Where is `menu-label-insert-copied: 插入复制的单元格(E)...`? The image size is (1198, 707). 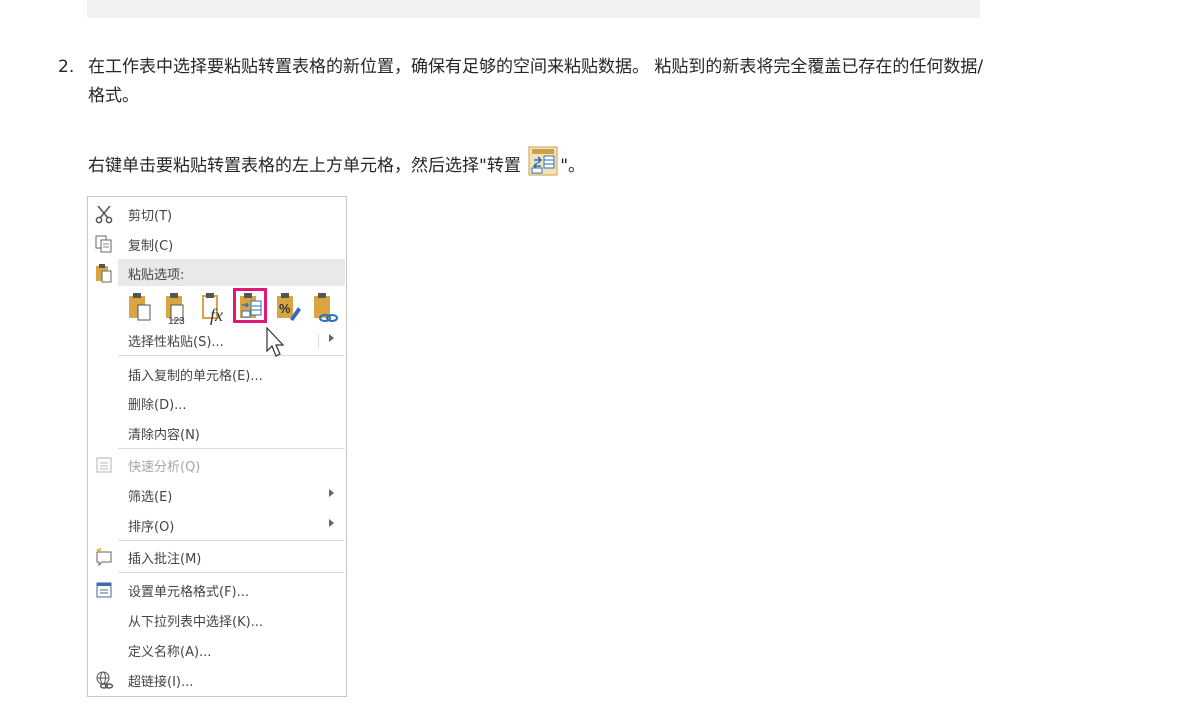 menu-label-insert-copied: 插入复制的单元格(E)... is located at coordinates (195, 376).